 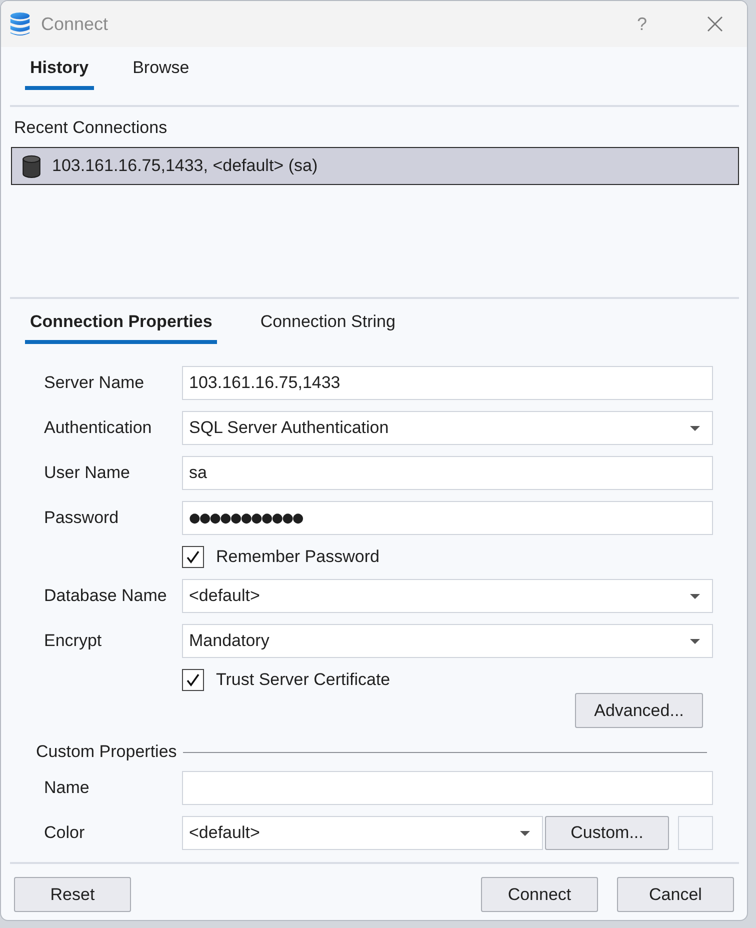 I want to click on dialog-button: Reset, so click(x=72, y=894).